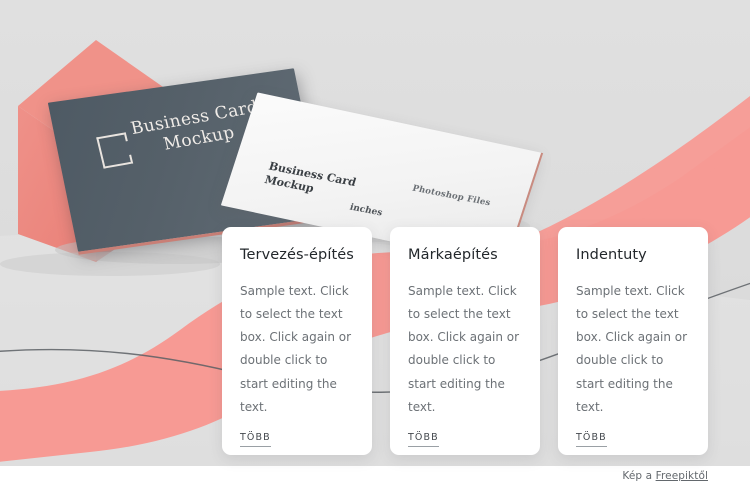  Describe the element at coordinates (310, 177) in the screenshot. I see `white-card-title: Business Card Mockup` at that location.